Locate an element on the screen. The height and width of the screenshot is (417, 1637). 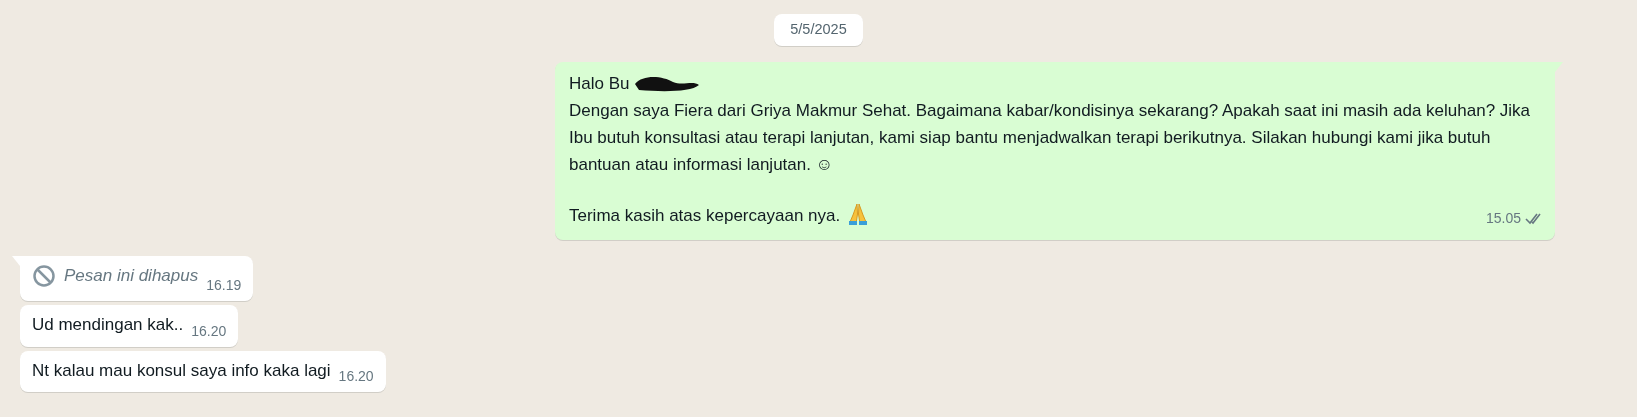
date-label: 5/5/2025 is located at coordinates (818, 30).